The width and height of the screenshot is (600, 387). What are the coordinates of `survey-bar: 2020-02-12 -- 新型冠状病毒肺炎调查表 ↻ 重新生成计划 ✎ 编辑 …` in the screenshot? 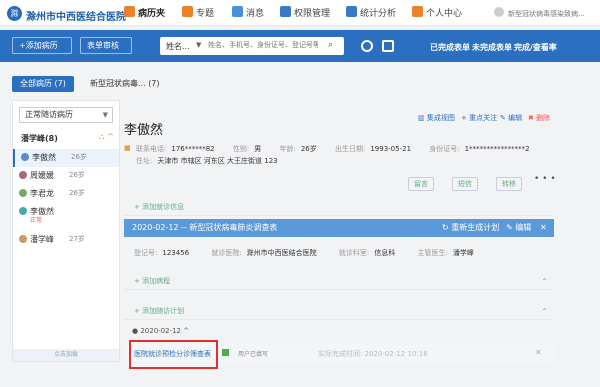 It's located at (339, 228).